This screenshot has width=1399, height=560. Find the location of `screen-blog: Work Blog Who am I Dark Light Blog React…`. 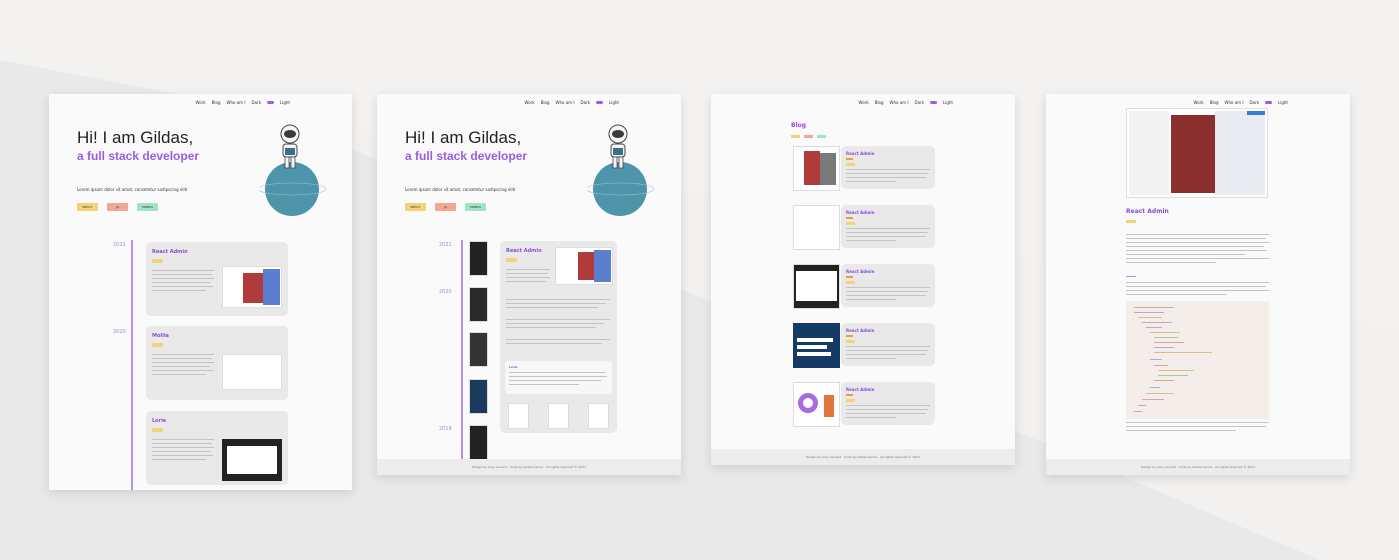

screen-blog: Work Blog Who am I Dark Light Blog React… is located at coordinates (863, 279).